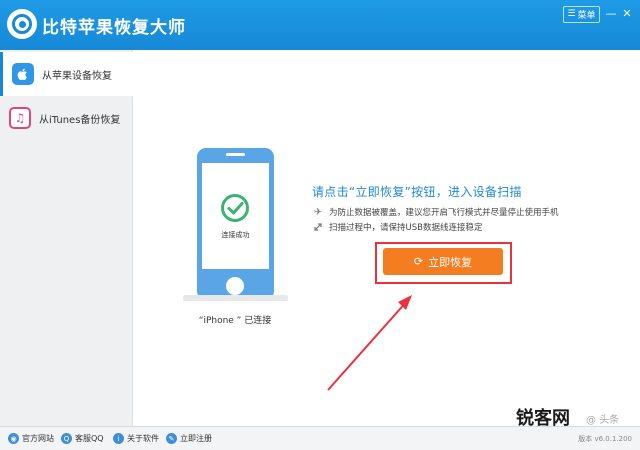 This screenshot has height=450, width=640. I want to click on refresh-icon: ⟳, so click(418, 261).